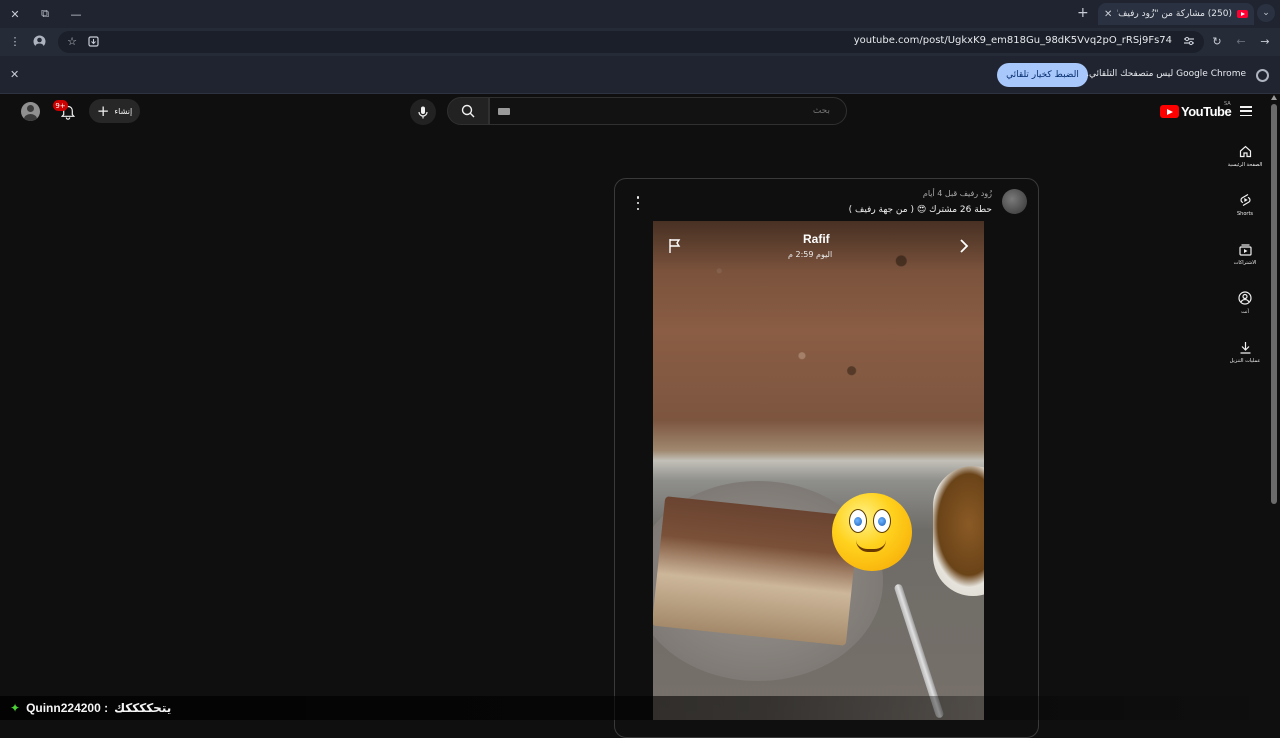  I want to click on home-icon, so click(1245, 151).